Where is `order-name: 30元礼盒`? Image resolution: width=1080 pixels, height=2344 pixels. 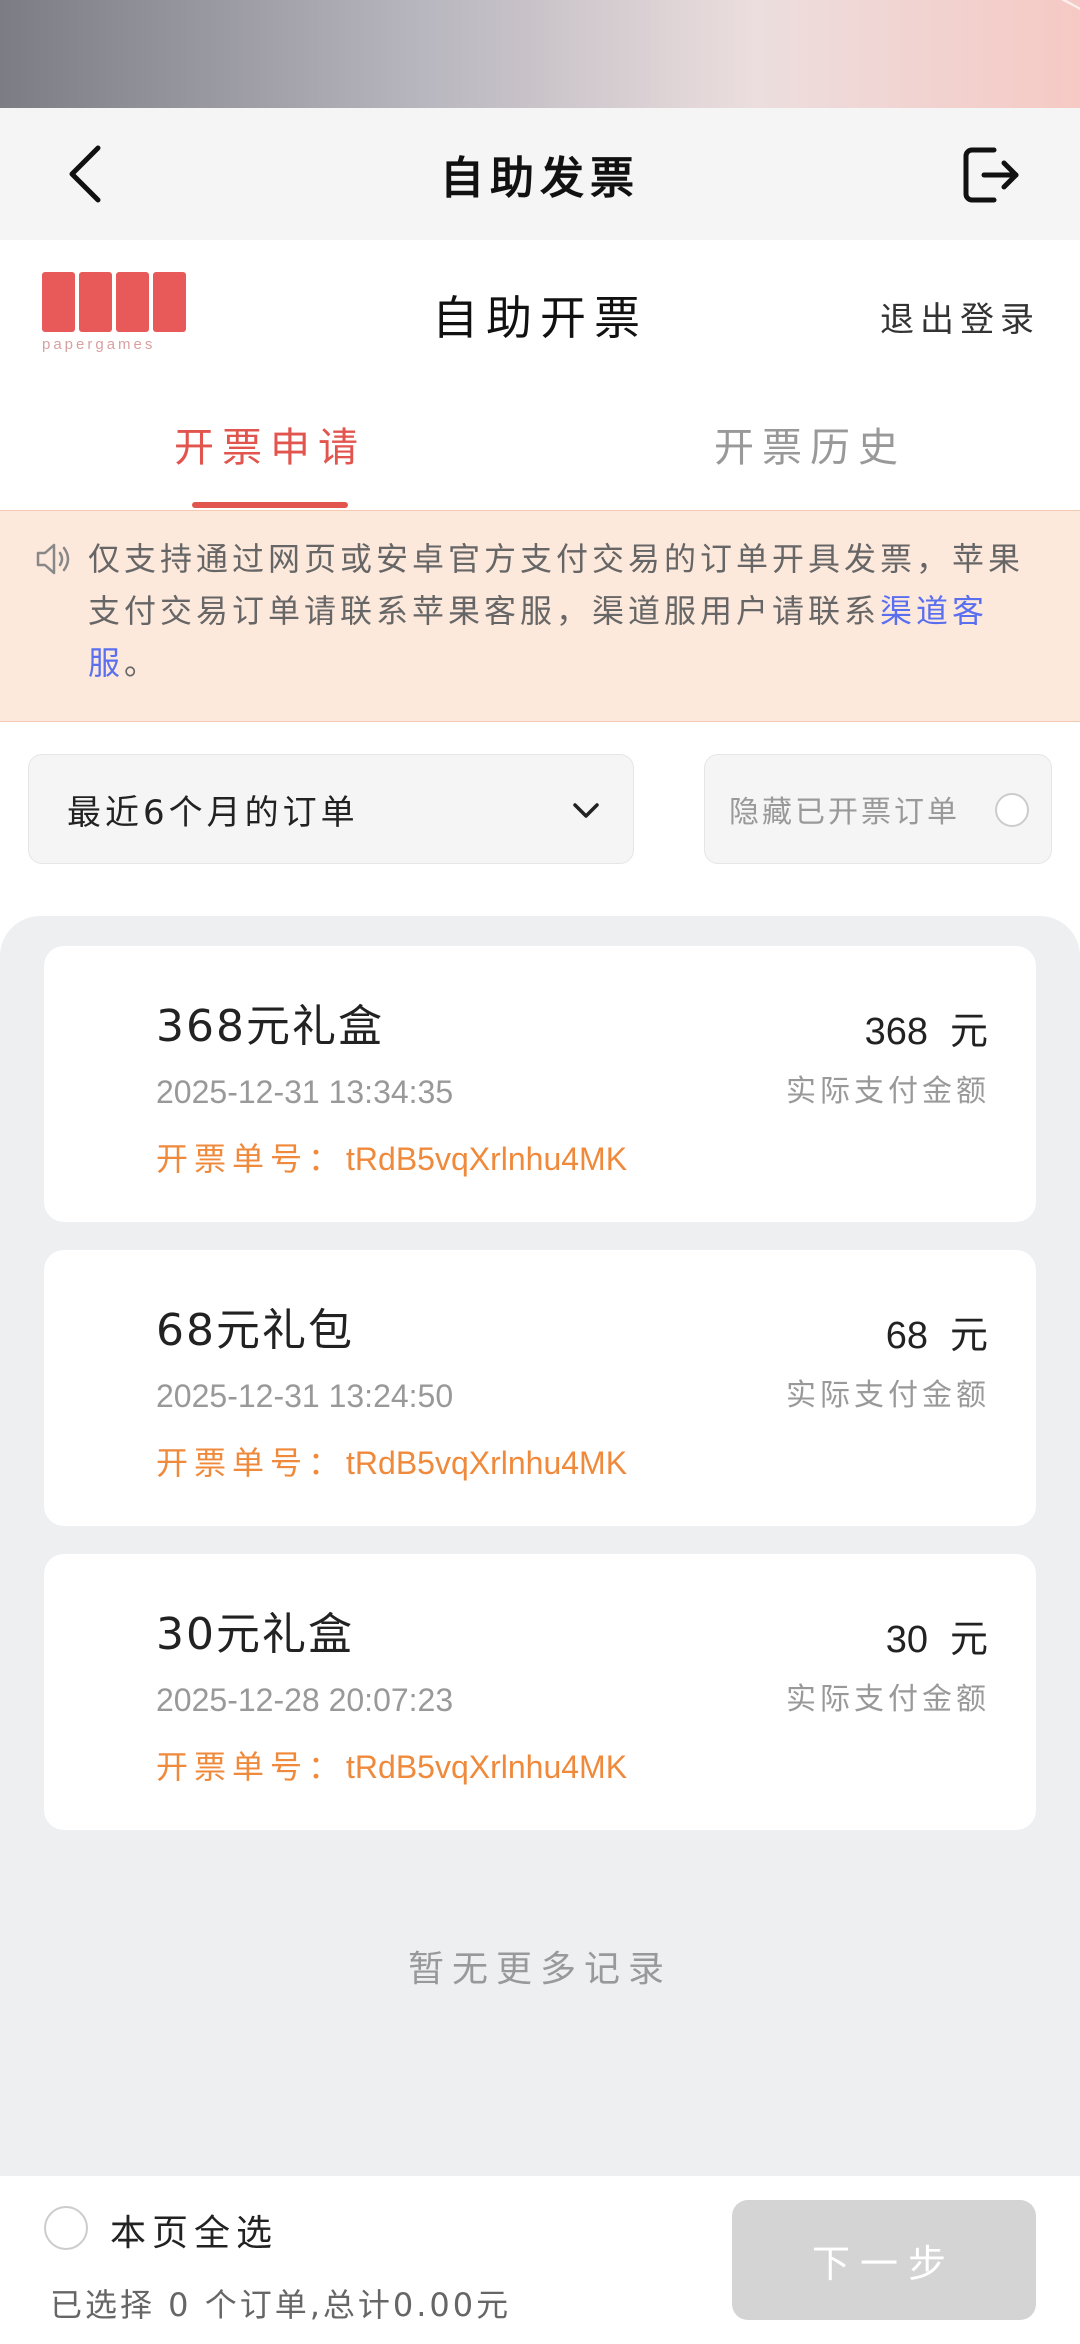
order-name: 30元礼盒 is located at coordinates (255, 1634).